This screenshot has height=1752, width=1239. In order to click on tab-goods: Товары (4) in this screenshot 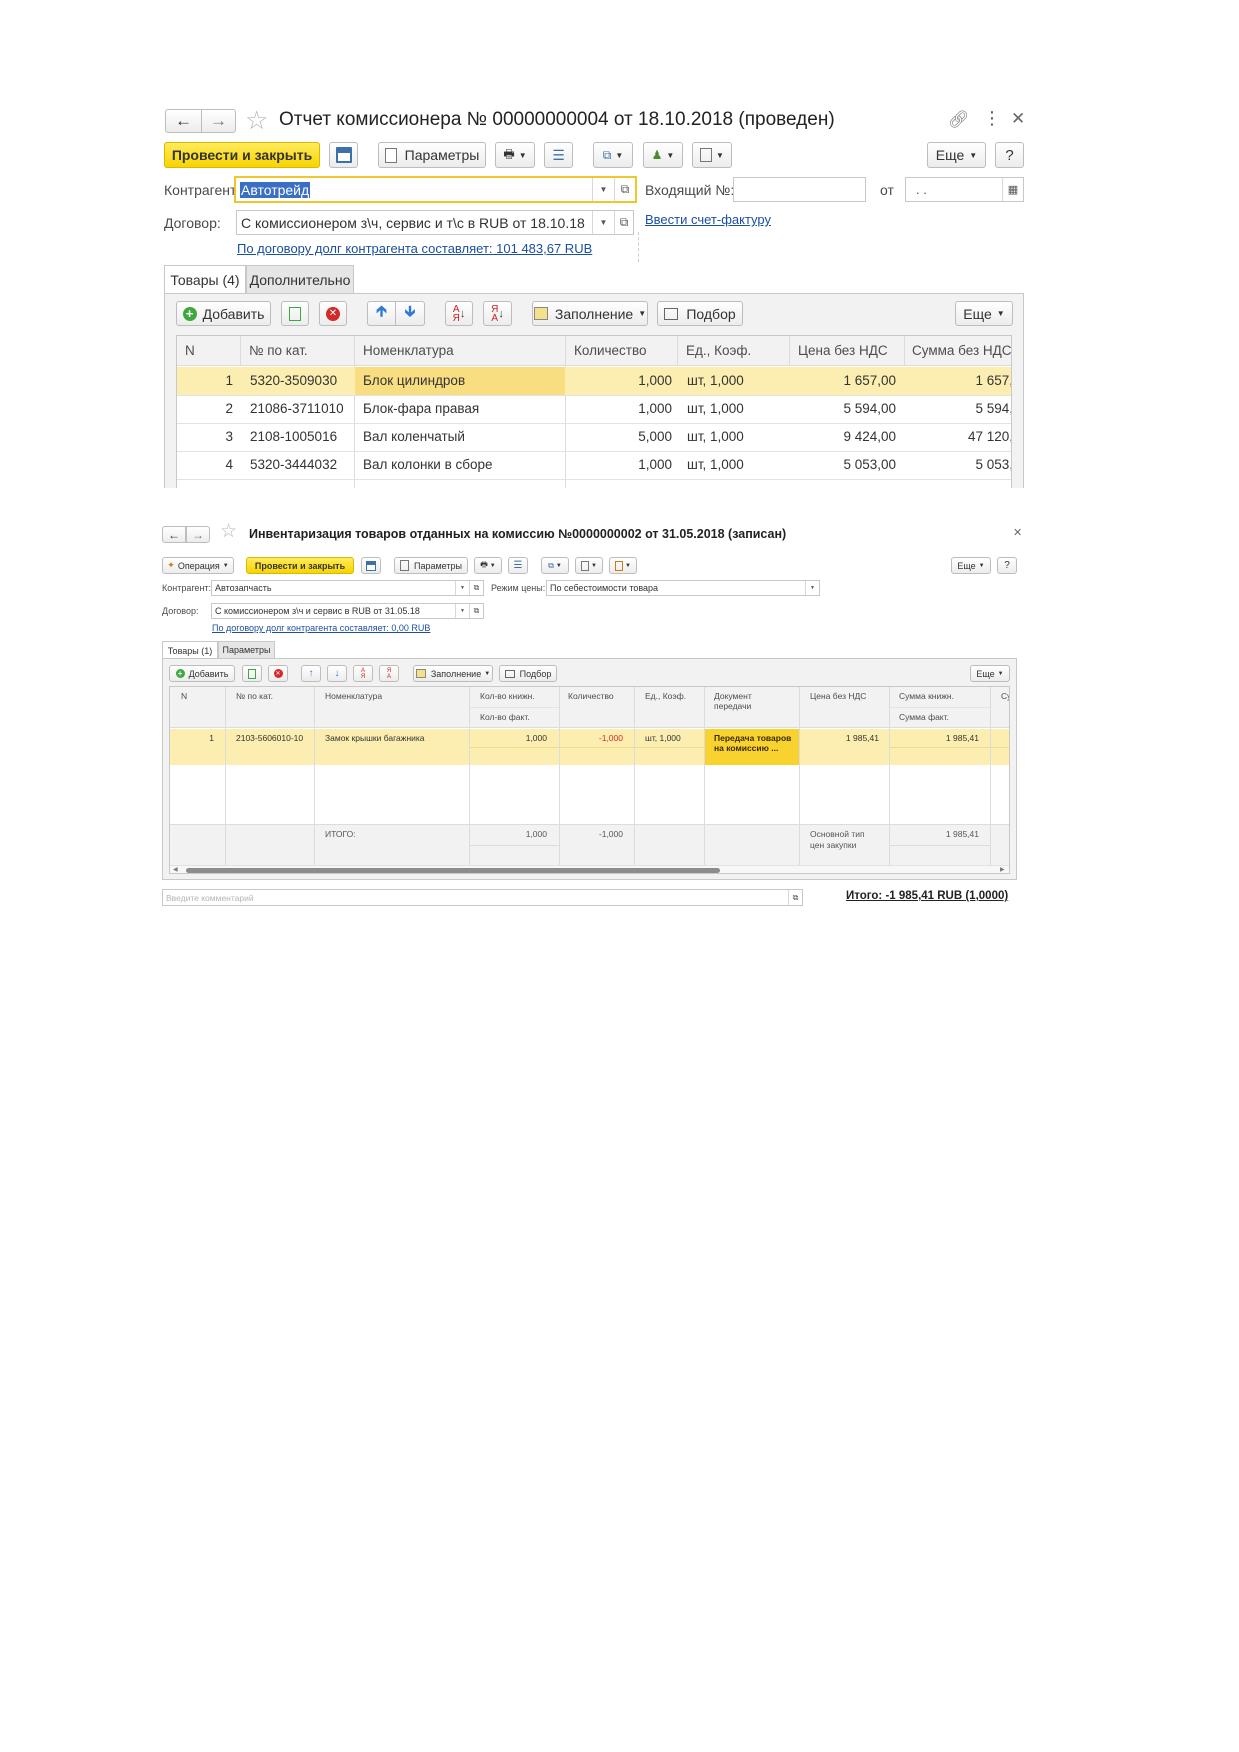, I will do `click(205, 279)`.